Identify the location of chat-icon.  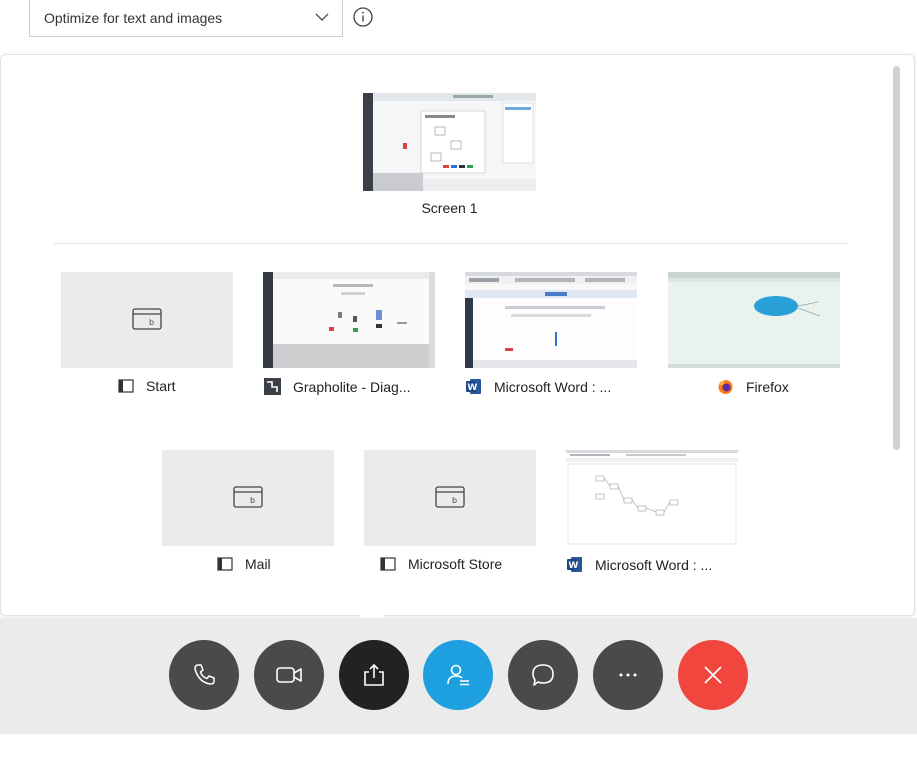
(543, 675).